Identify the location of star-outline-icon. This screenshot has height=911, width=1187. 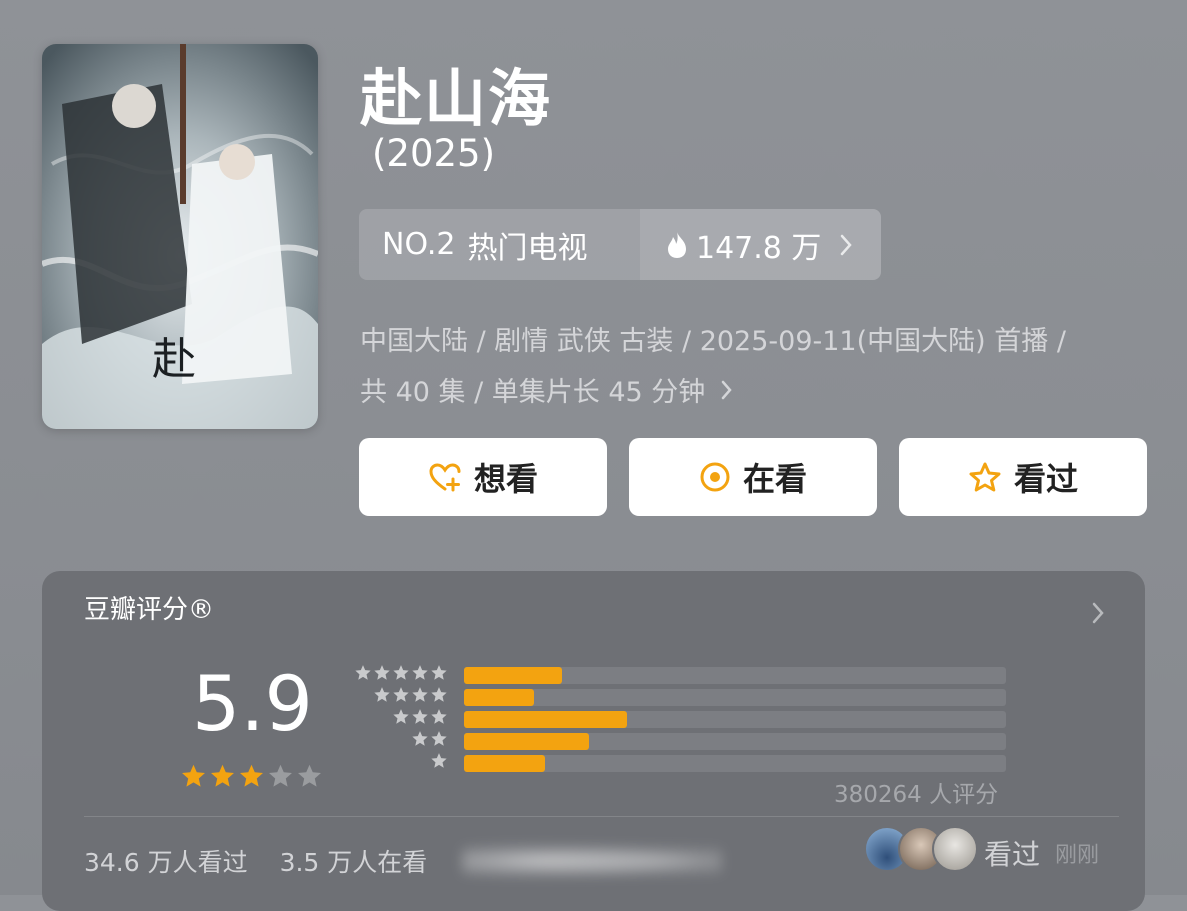
(985, 477).